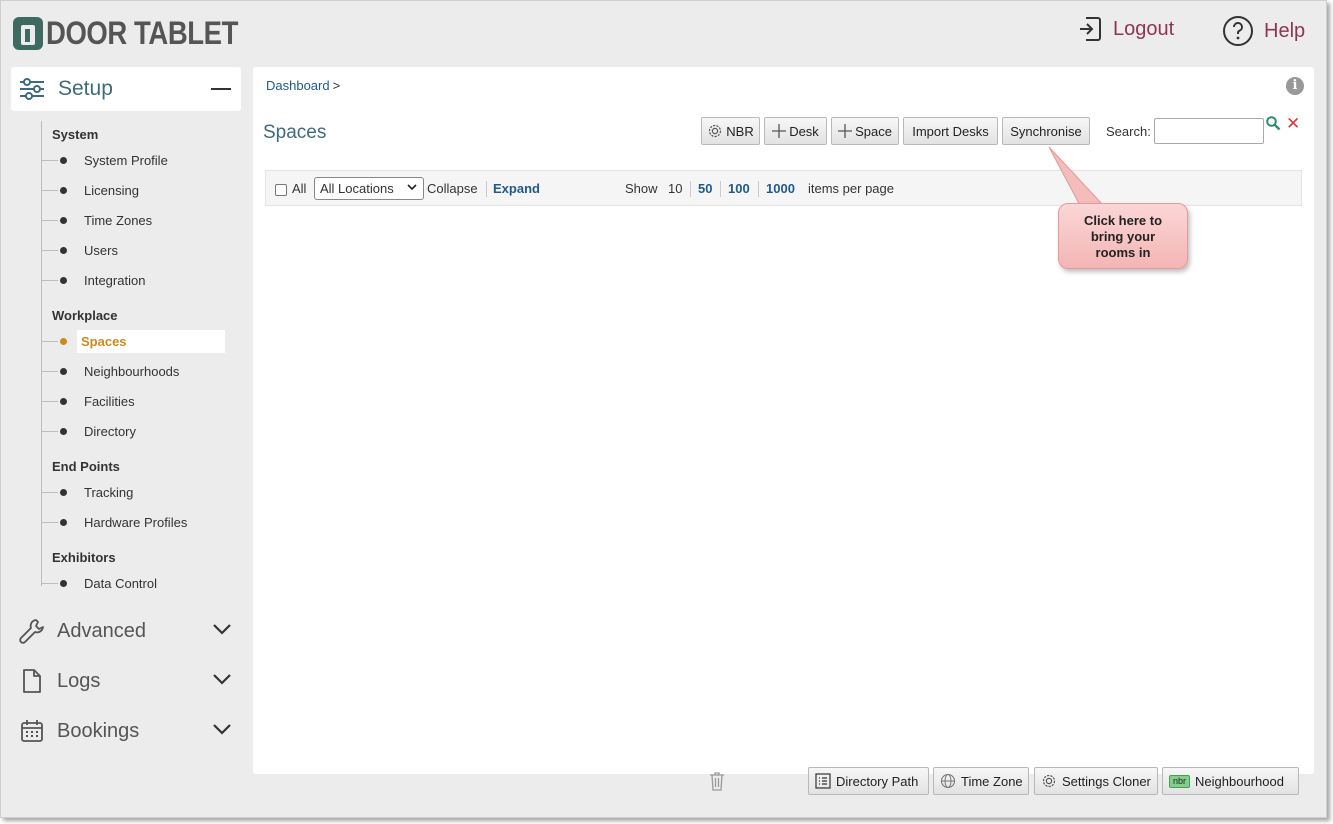 This screenshot has height=824, width=1333. Describe the element at coordinates (1273, 123) in the screenshot. I see `search-icon` at that location.